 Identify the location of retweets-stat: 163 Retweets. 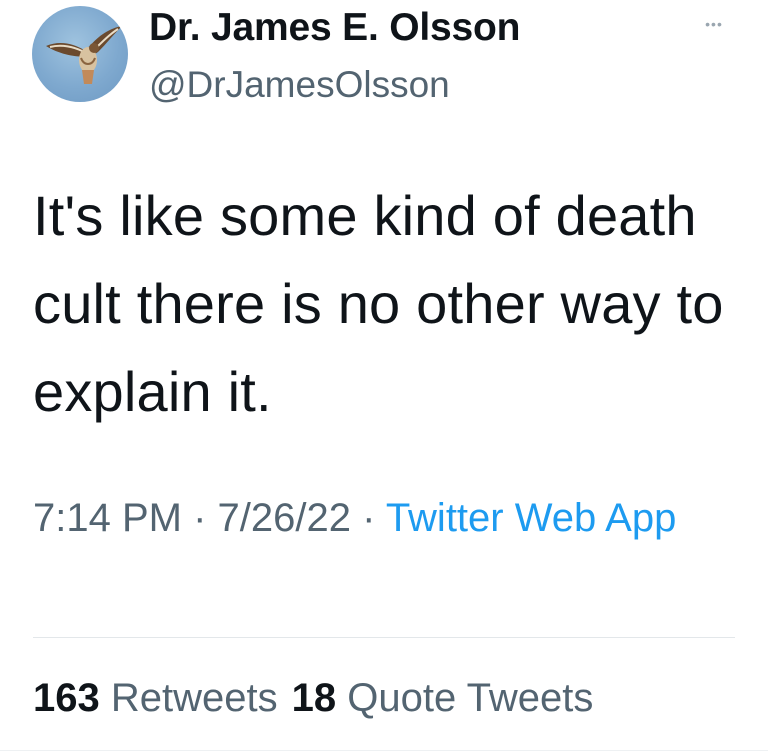
(155, 698).